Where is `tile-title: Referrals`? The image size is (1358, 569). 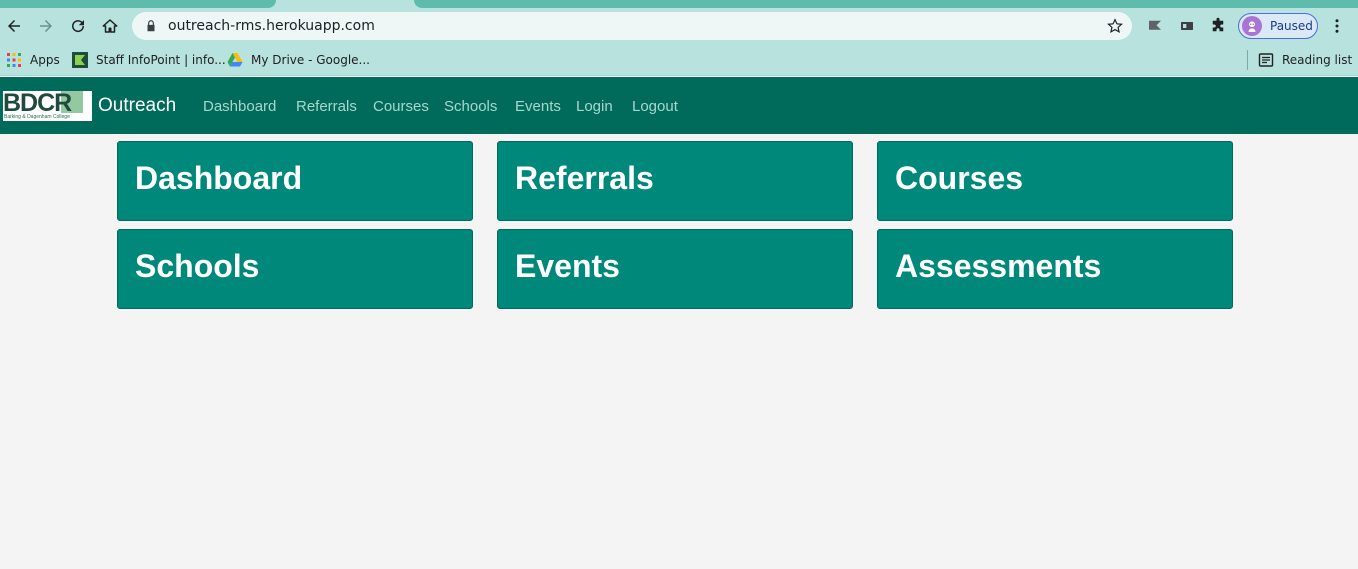
tile-title: Referrals is located at coordinates (584, 178).